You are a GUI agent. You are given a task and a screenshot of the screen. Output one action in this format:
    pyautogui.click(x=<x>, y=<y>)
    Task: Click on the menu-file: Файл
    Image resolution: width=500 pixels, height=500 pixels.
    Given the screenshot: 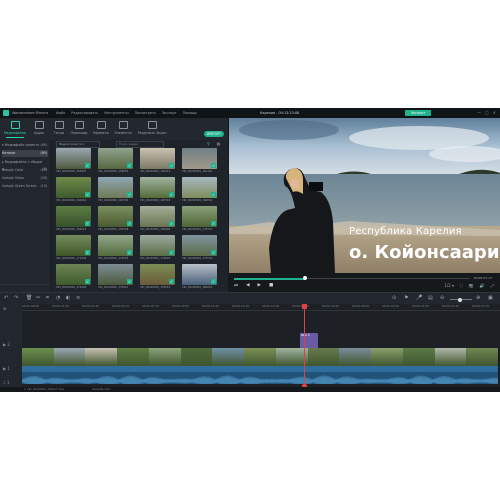 What is the action you would take?
    pyautogui.click(x=60, y=113)
    